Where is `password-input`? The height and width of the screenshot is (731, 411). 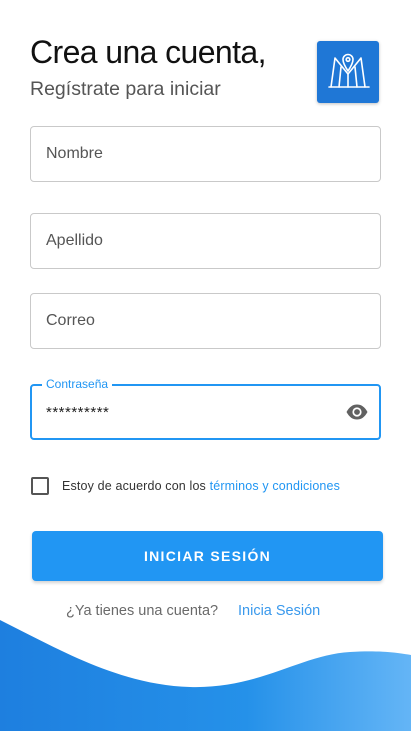 password-input is located at coordinates (196, 412).